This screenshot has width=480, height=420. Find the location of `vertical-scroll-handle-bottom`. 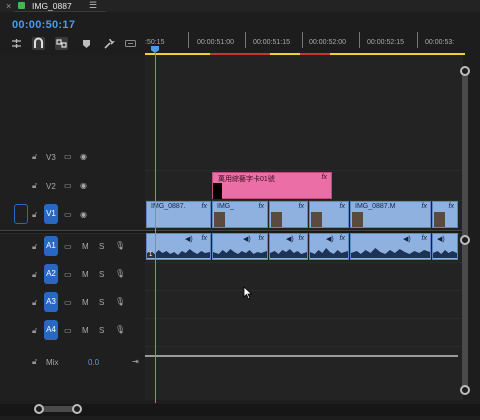

vertical-scroll-handle-bottom is located at coordinates (465, 390).